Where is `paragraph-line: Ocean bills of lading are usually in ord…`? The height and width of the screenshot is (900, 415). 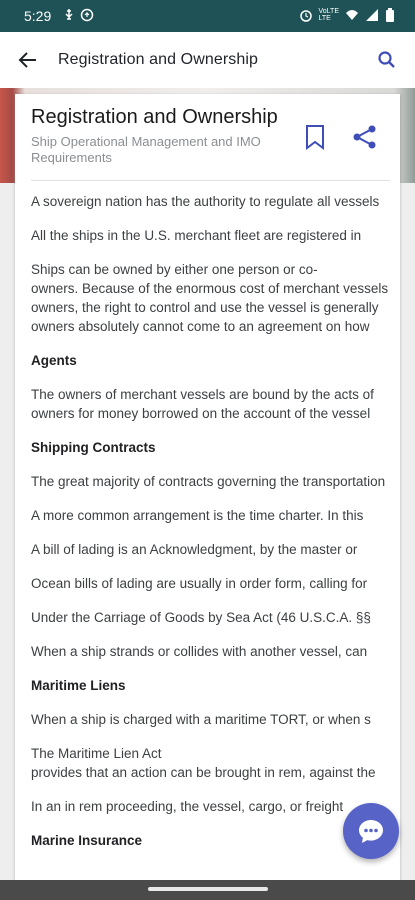 paragraph-line: Ocean bills of lading are usually in ord… is located at coordinates (199, 583).